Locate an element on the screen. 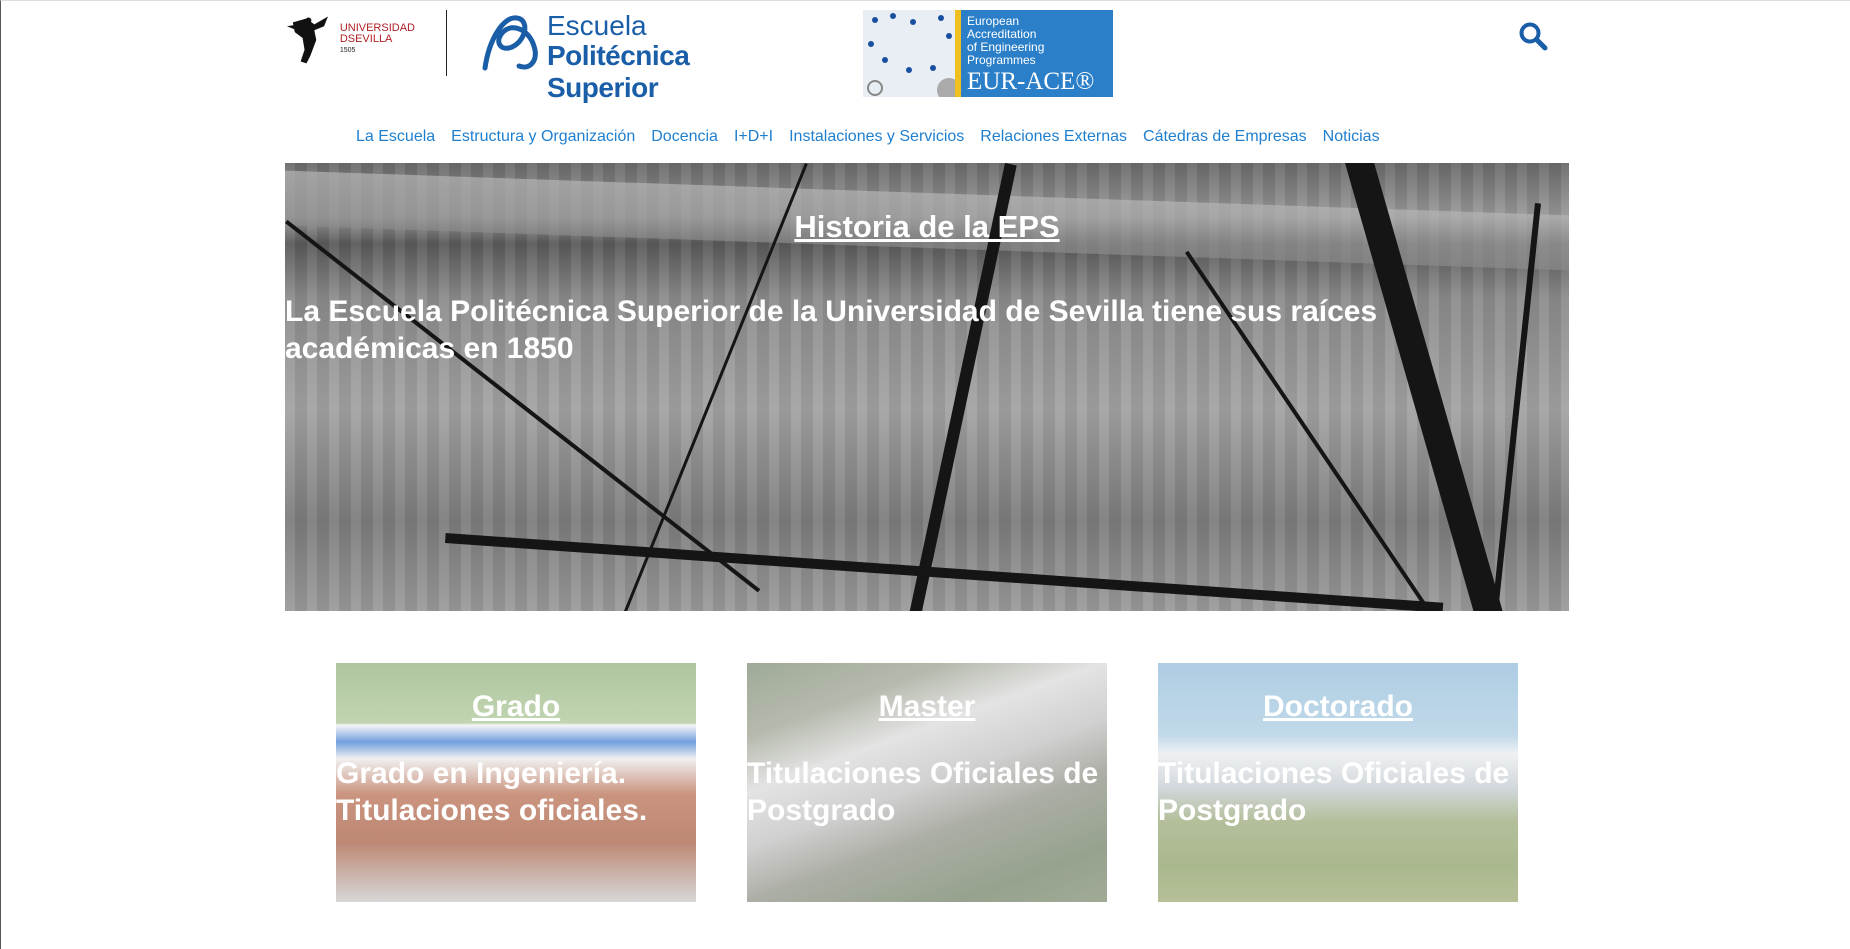 This screenshot has height=949, width=1850. us-logo-line1: UNIVERSIDAD is located at coordinates (377, 27).